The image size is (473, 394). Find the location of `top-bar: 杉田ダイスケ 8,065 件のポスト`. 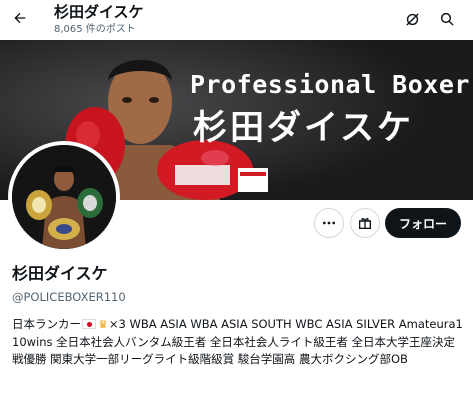

top-bar: 杉田ダイスケ 8,065 件のポスト is located at coordinates (236, 20).